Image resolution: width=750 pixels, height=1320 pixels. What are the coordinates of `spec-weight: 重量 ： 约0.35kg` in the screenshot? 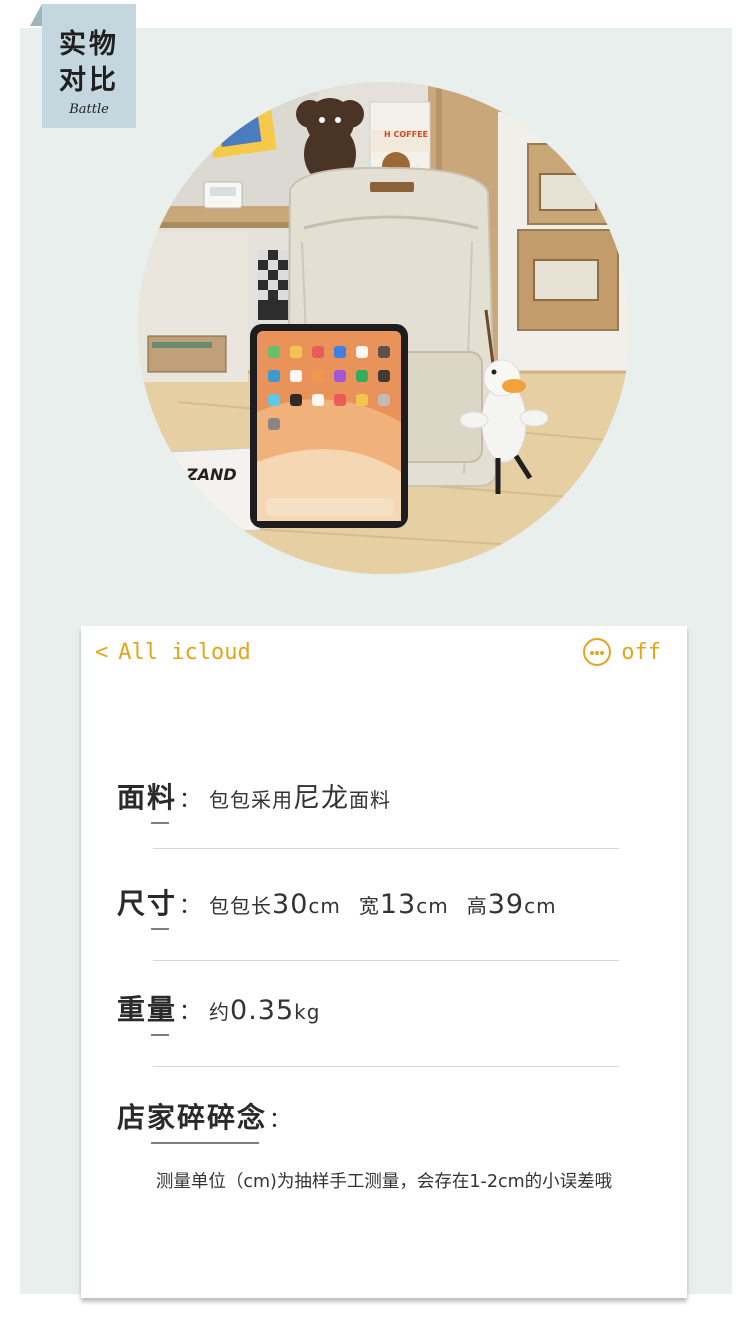 It's located at (218, 1012).